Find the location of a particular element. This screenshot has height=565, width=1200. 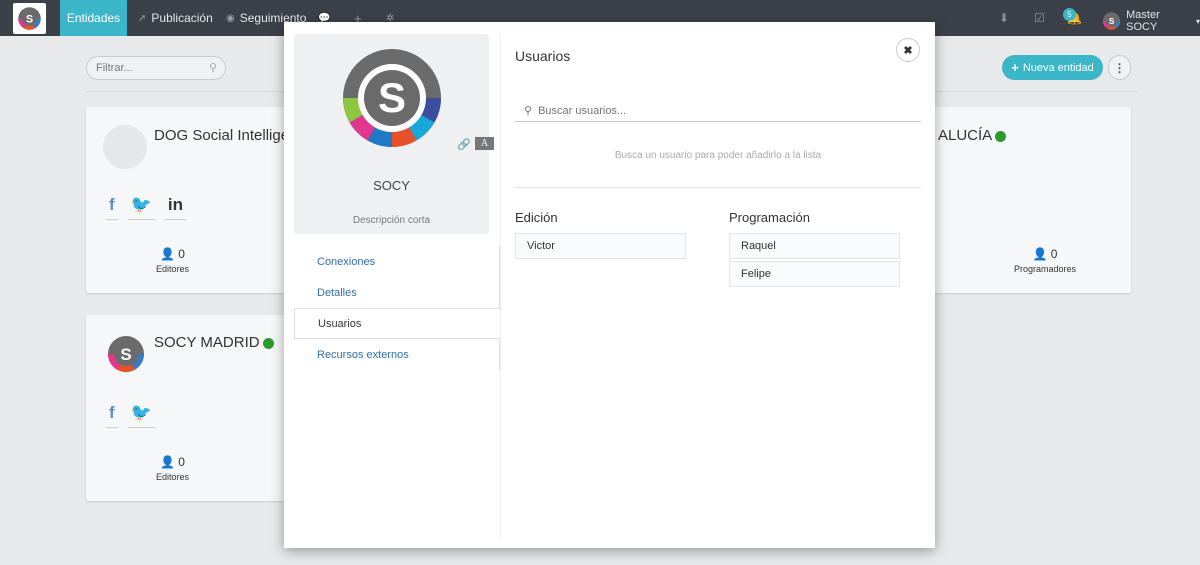

entity-title: SOCY MADRID is located at coordinates (214, 342).